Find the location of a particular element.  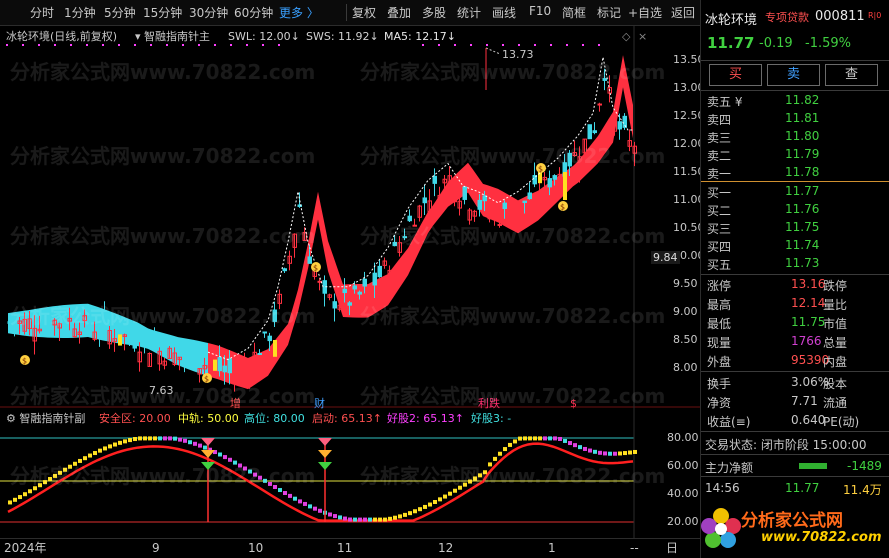

tab-more: 更多 〉 is located at coordinates (299, 12).